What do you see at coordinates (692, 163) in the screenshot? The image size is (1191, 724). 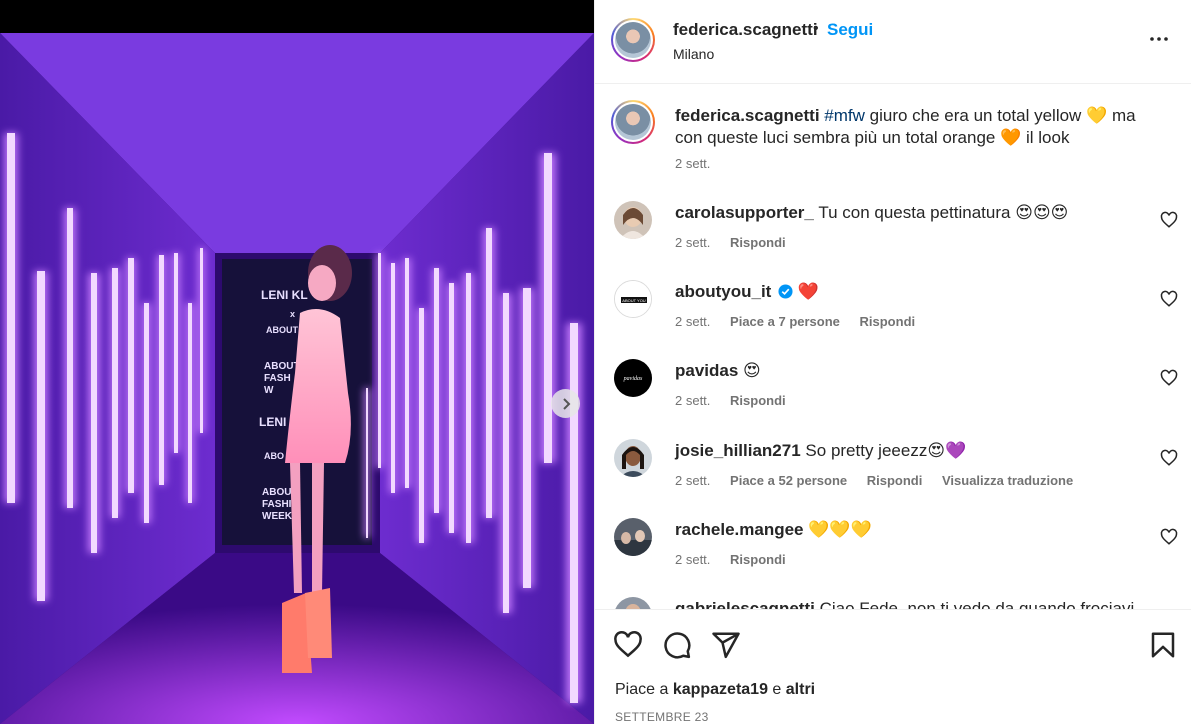 I see `caption-timestamp: 2 sett.` at bounding box center [692, 163].